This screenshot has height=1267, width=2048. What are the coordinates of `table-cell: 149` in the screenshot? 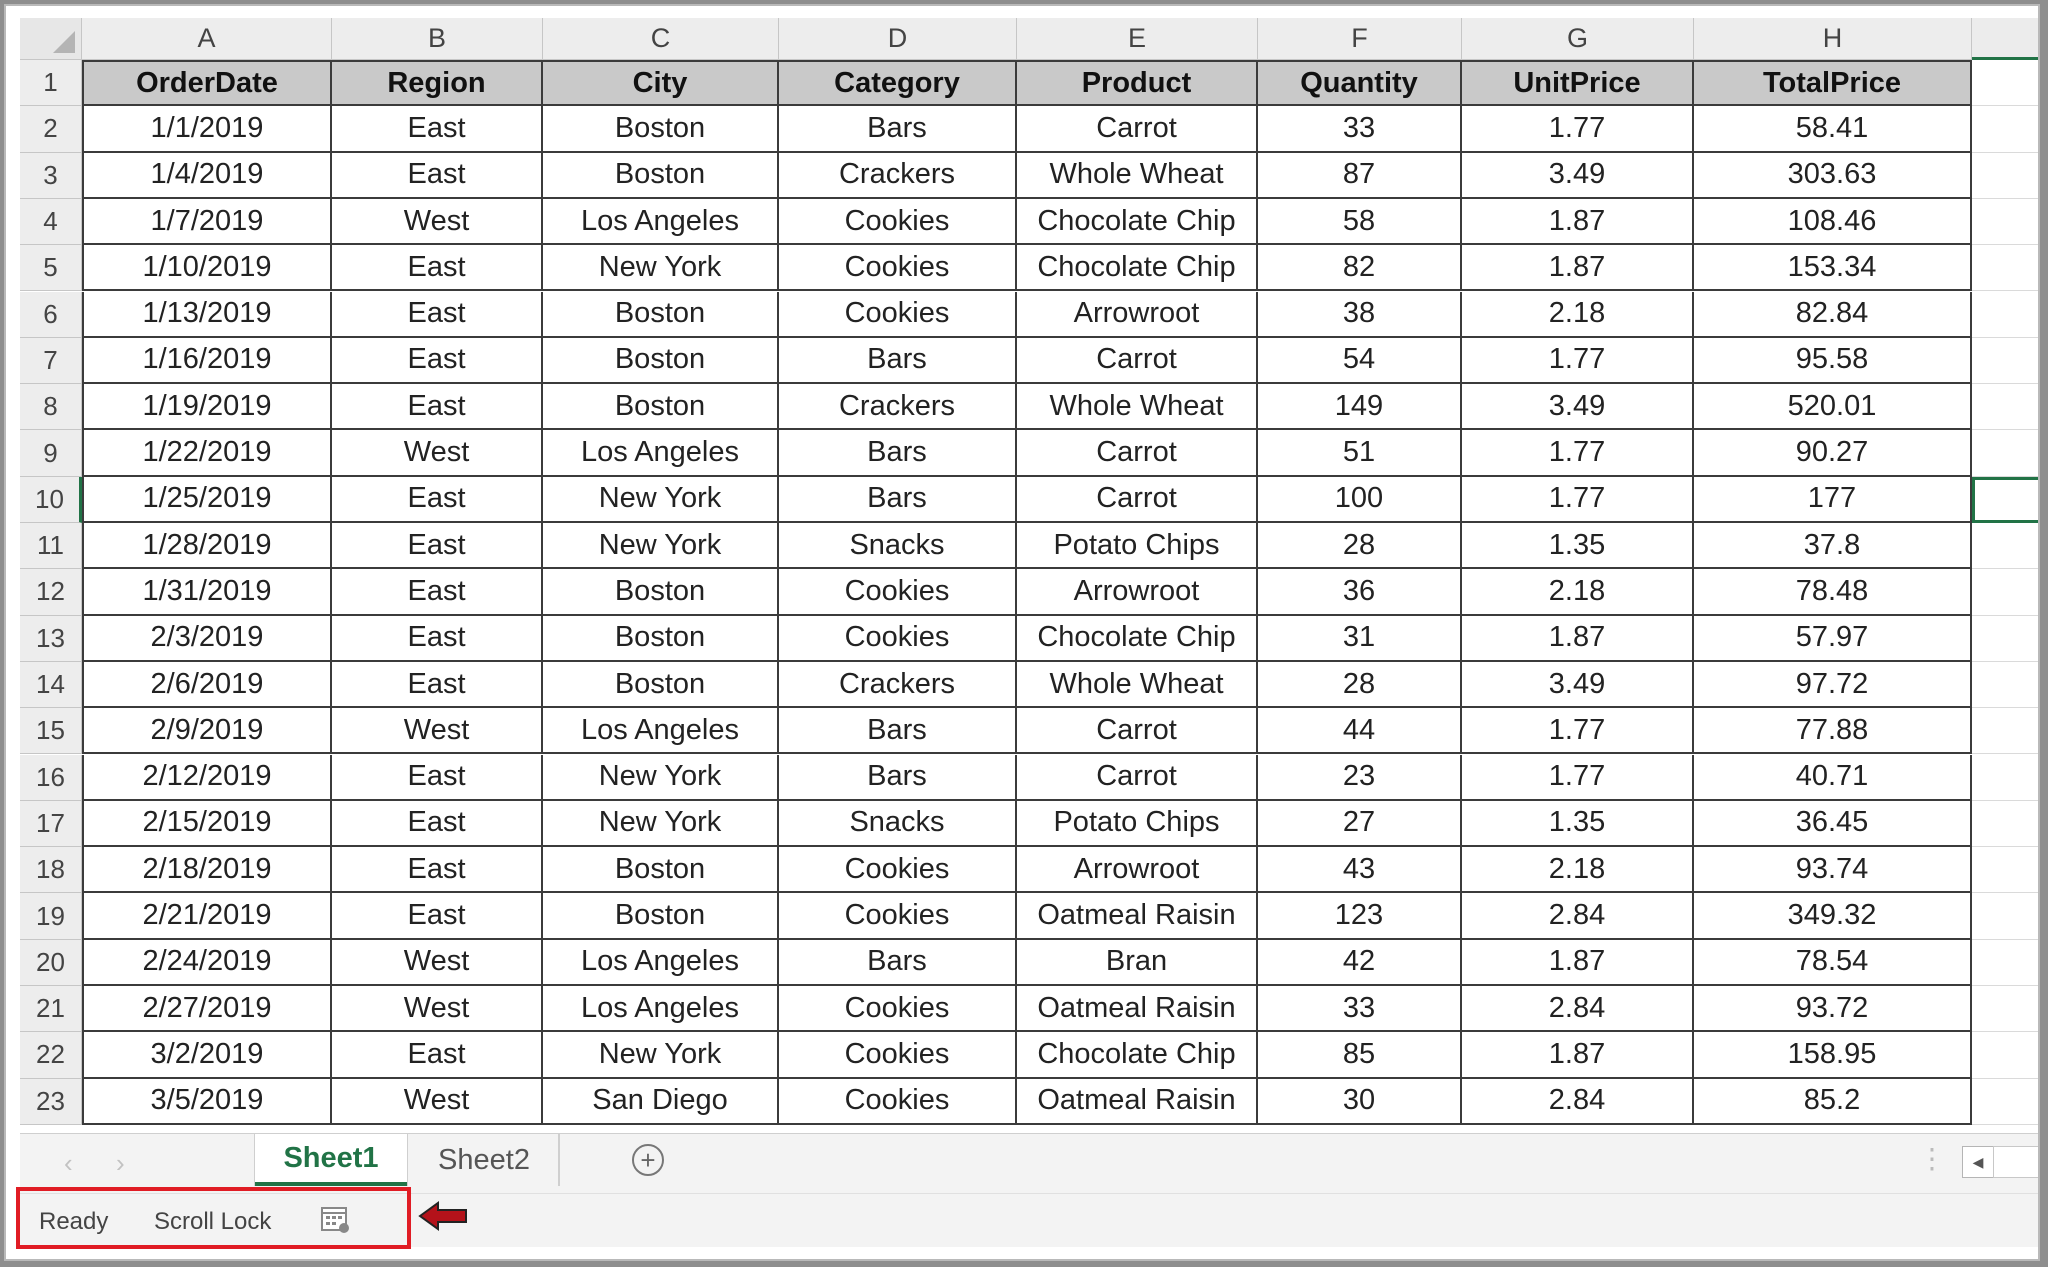 It's located at (1360, 407).